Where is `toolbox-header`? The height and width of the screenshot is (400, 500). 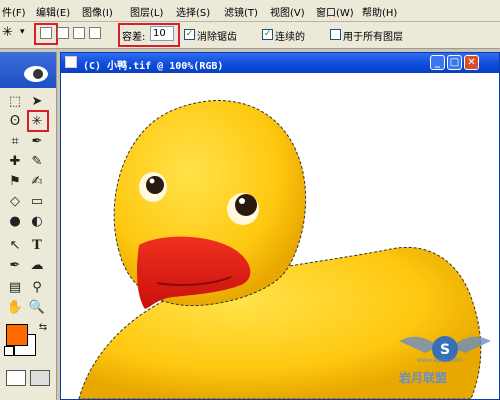
toolbox-header is located at coordinates (28, 70).